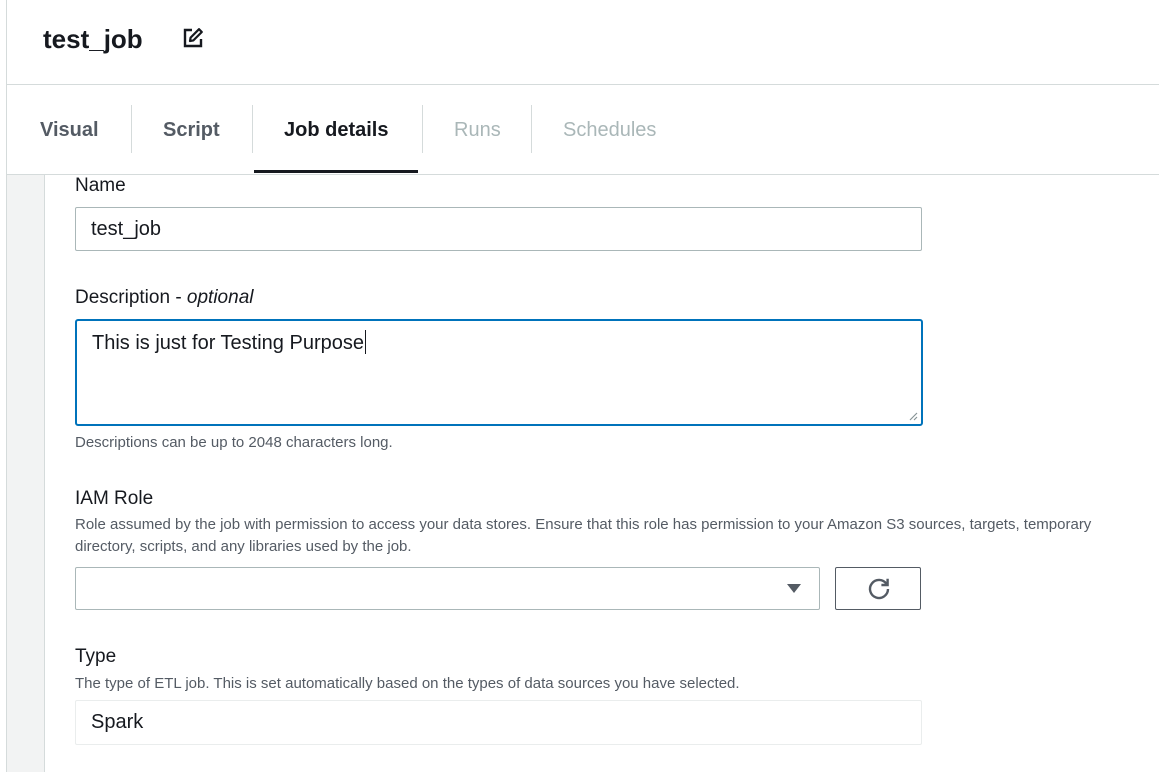 The image size is (1159, 772). Describe the element at coordinates (365, 342) in the screenshot. I see `text-cursor` at that location.